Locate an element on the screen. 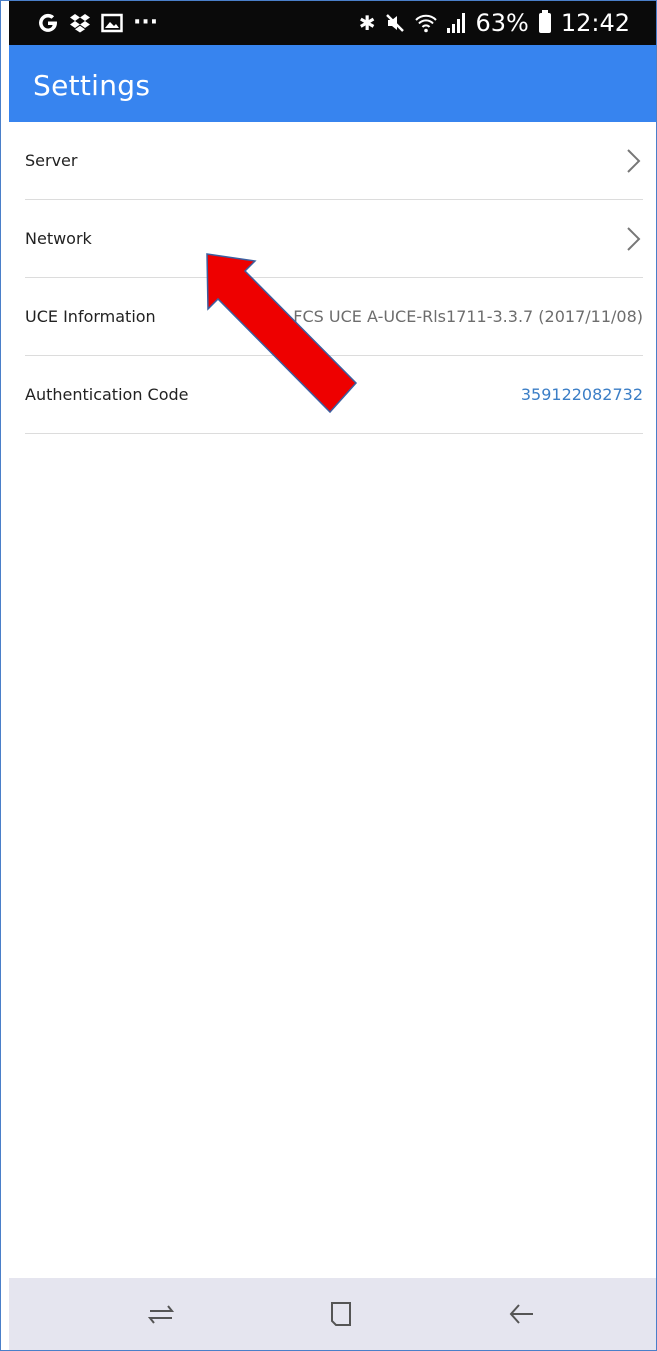  divider is located at coordinates (334, 433).